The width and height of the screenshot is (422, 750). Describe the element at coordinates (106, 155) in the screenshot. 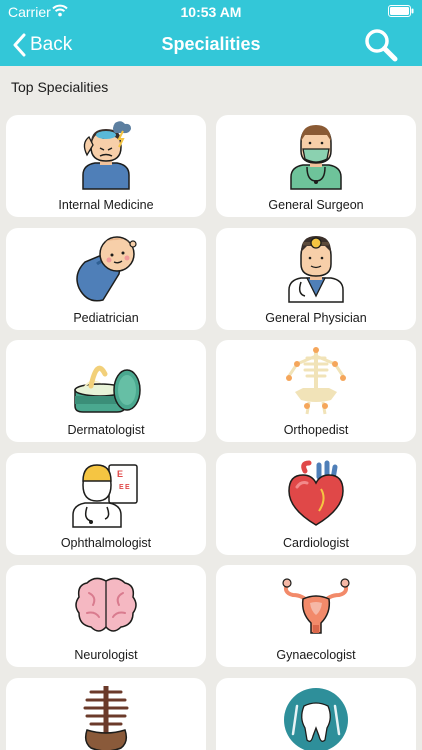

I see `sick-patient-icon` at that location.